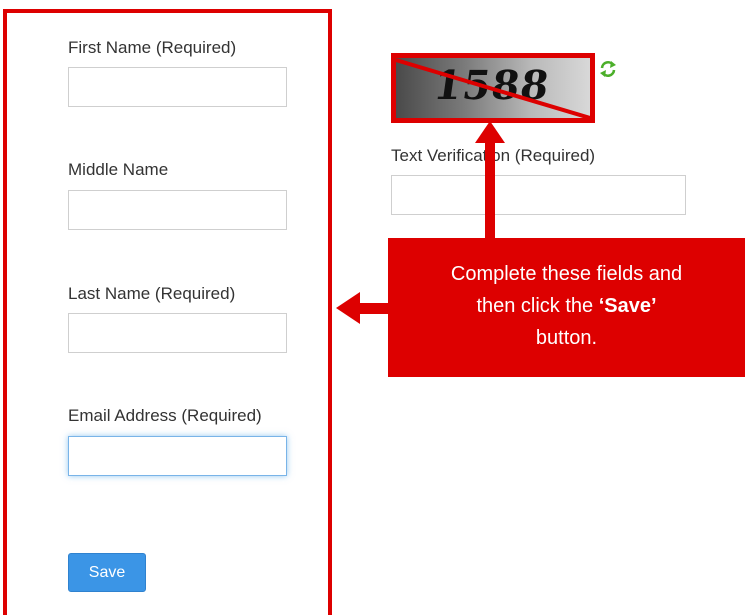 This screenshot has width=745, height=615. What do you see at coordinates (118, 169) in the screenshot?
I see `middle-name-label: Middle Name` at bounding box center [118, 169].